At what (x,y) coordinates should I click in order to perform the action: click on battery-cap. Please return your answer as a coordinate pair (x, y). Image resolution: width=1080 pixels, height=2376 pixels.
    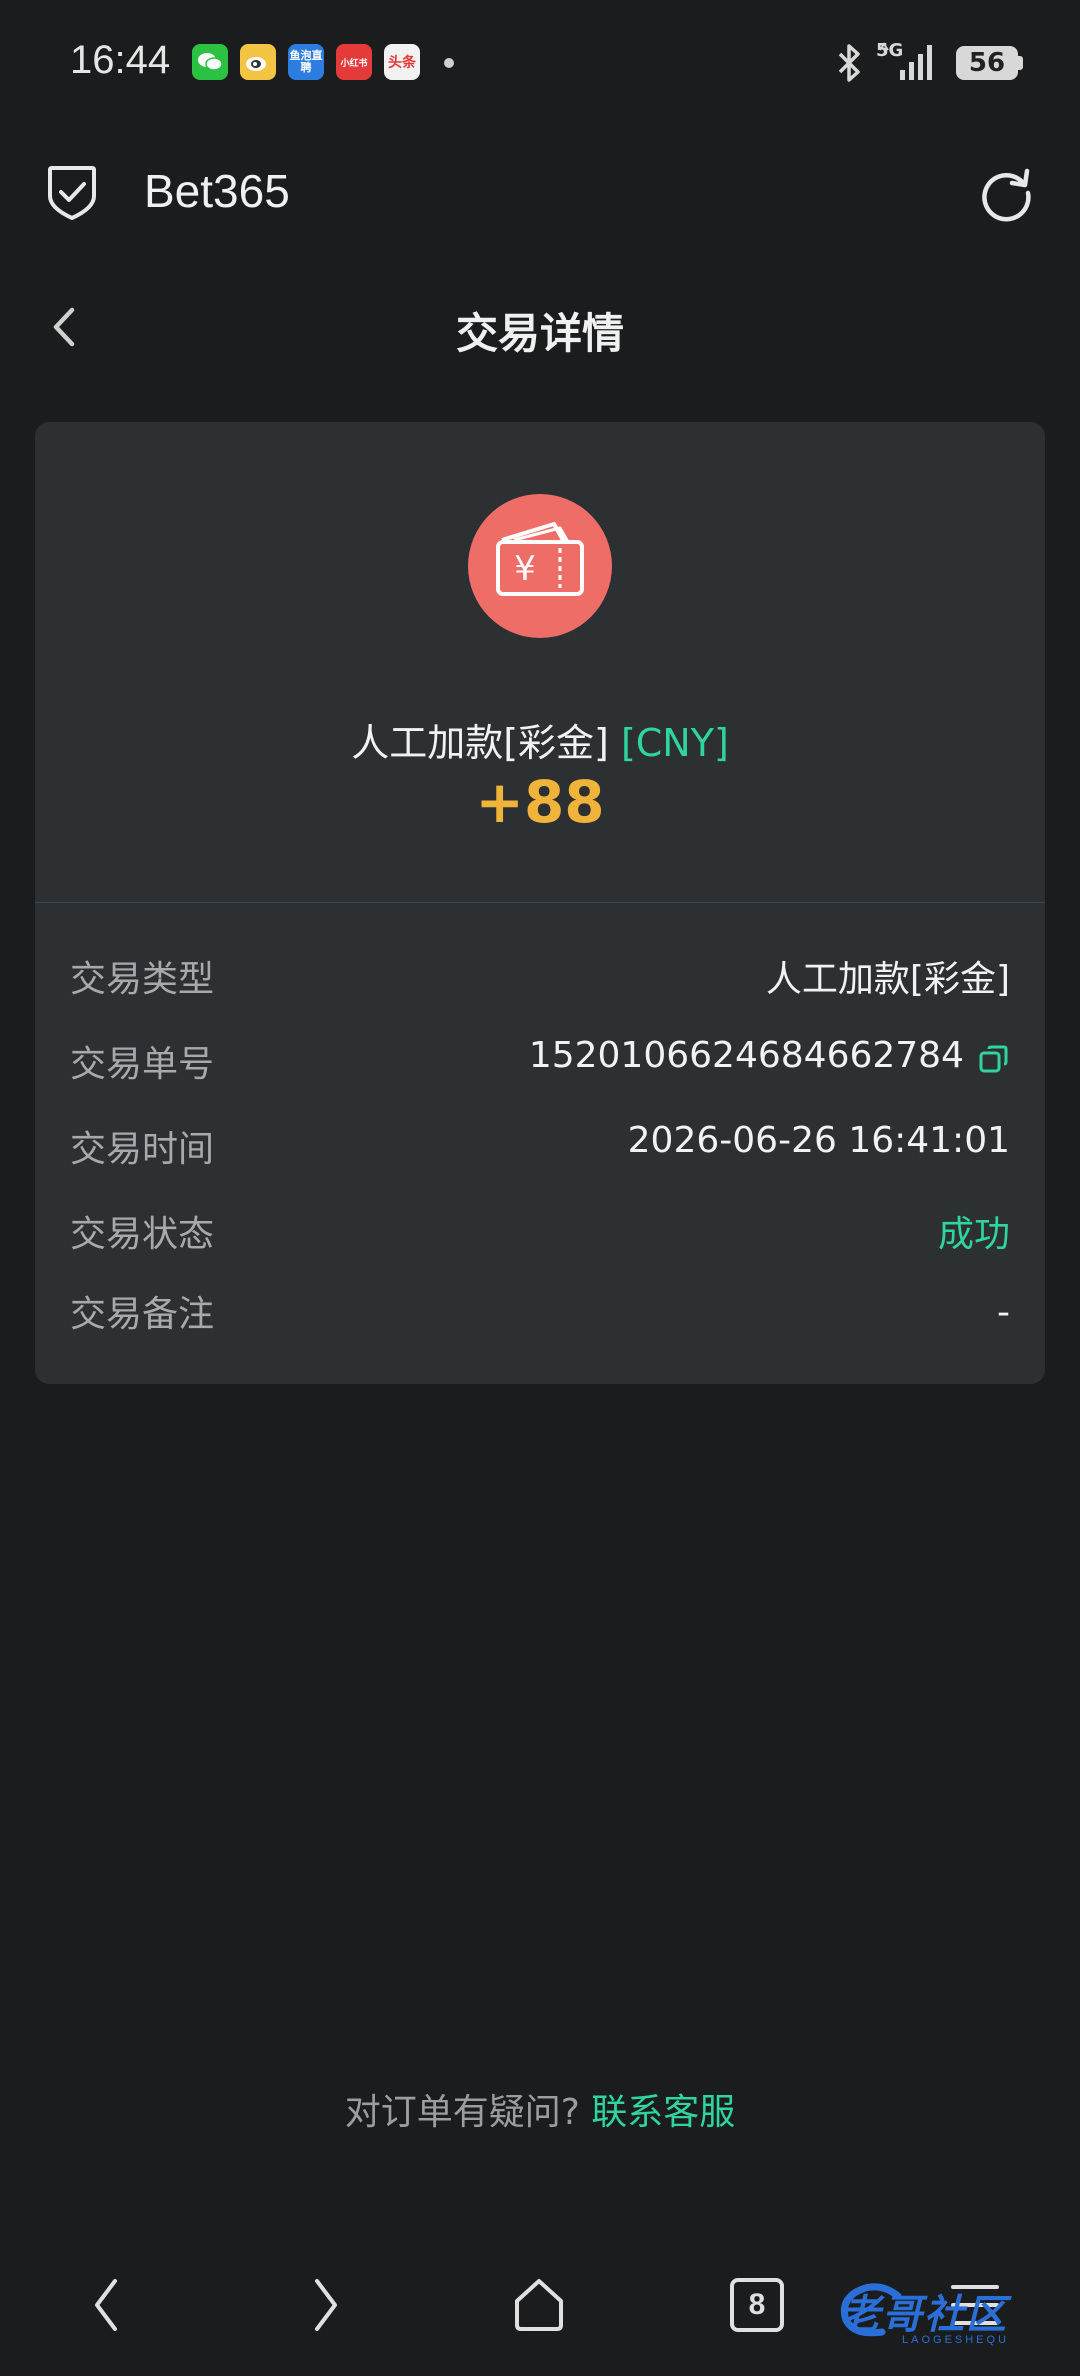
    Looking at the image, I should click on (1020, 63).